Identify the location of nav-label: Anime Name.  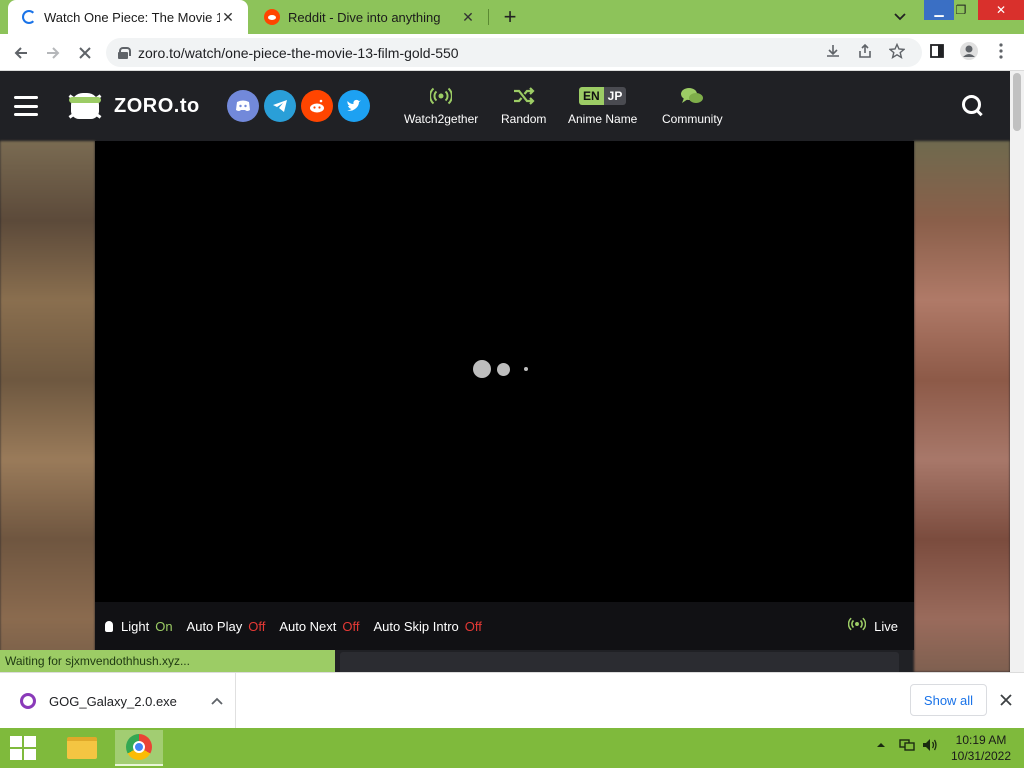
(603, 119).